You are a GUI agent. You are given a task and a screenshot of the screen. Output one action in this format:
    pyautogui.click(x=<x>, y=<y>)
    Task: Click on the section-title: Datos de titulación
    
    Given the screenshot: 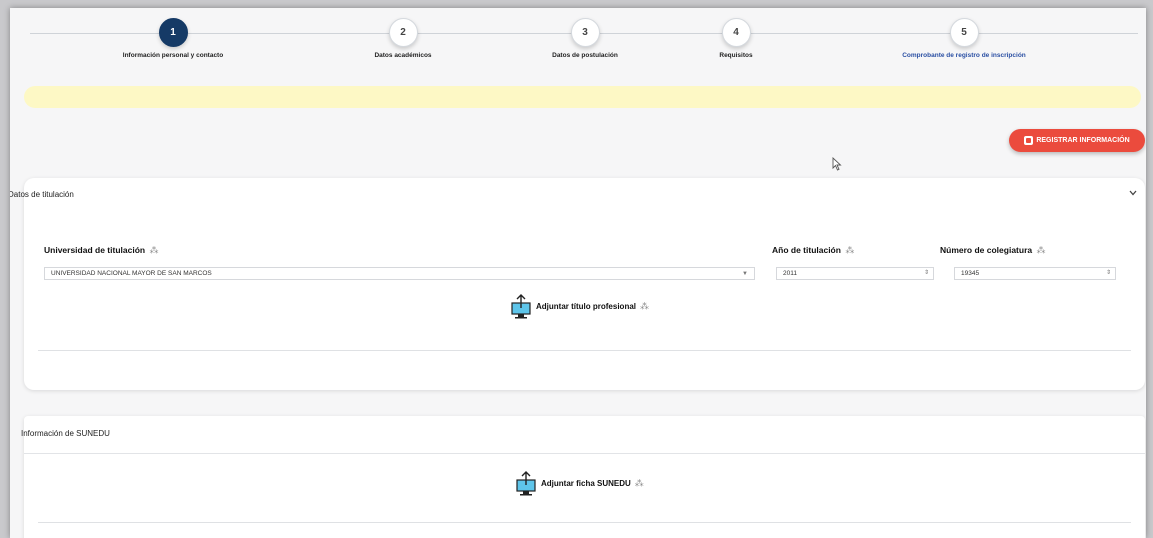 What is the action you would take?
    pyautogui.click(x=42, y=194)
    